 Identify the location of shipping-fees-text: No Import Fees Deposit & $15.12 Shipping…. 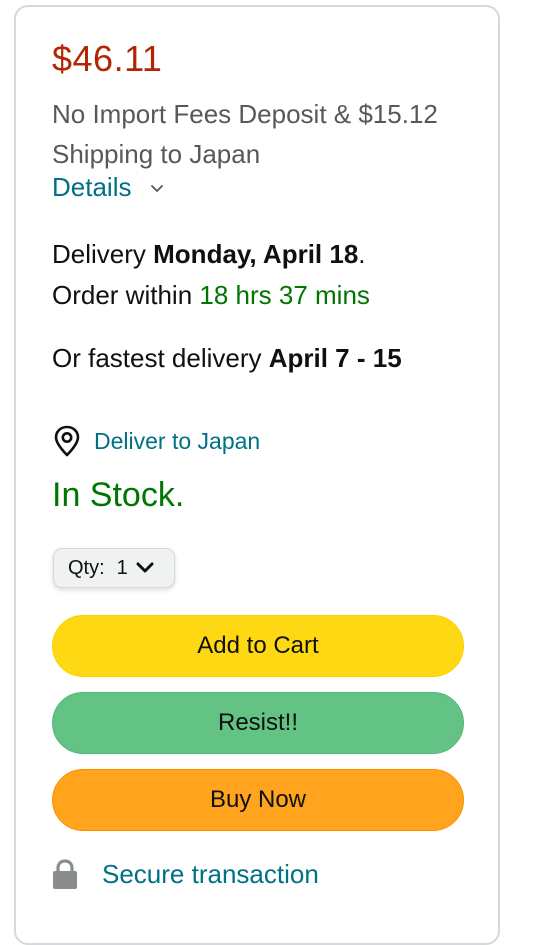
(245, 134).